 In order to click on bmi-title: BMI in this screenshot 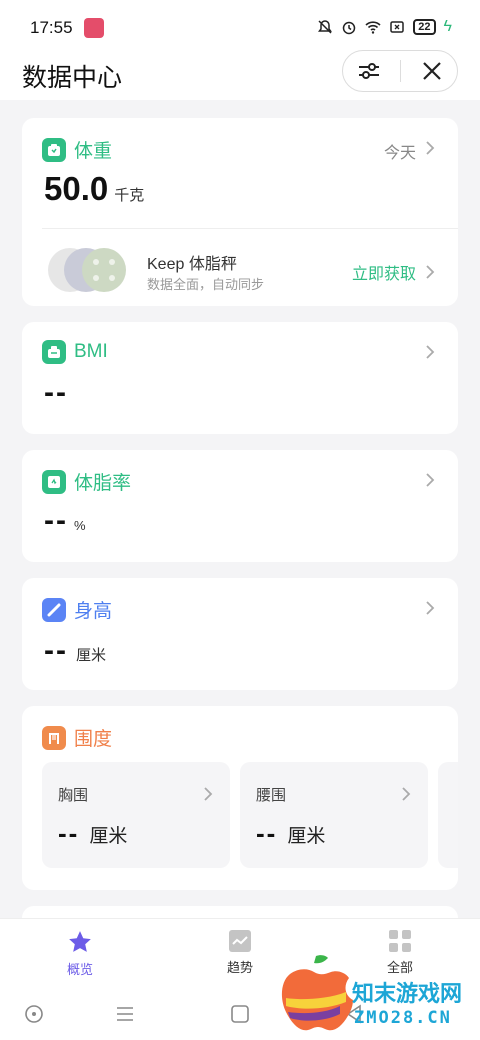, I will do `click(91, 351)`.